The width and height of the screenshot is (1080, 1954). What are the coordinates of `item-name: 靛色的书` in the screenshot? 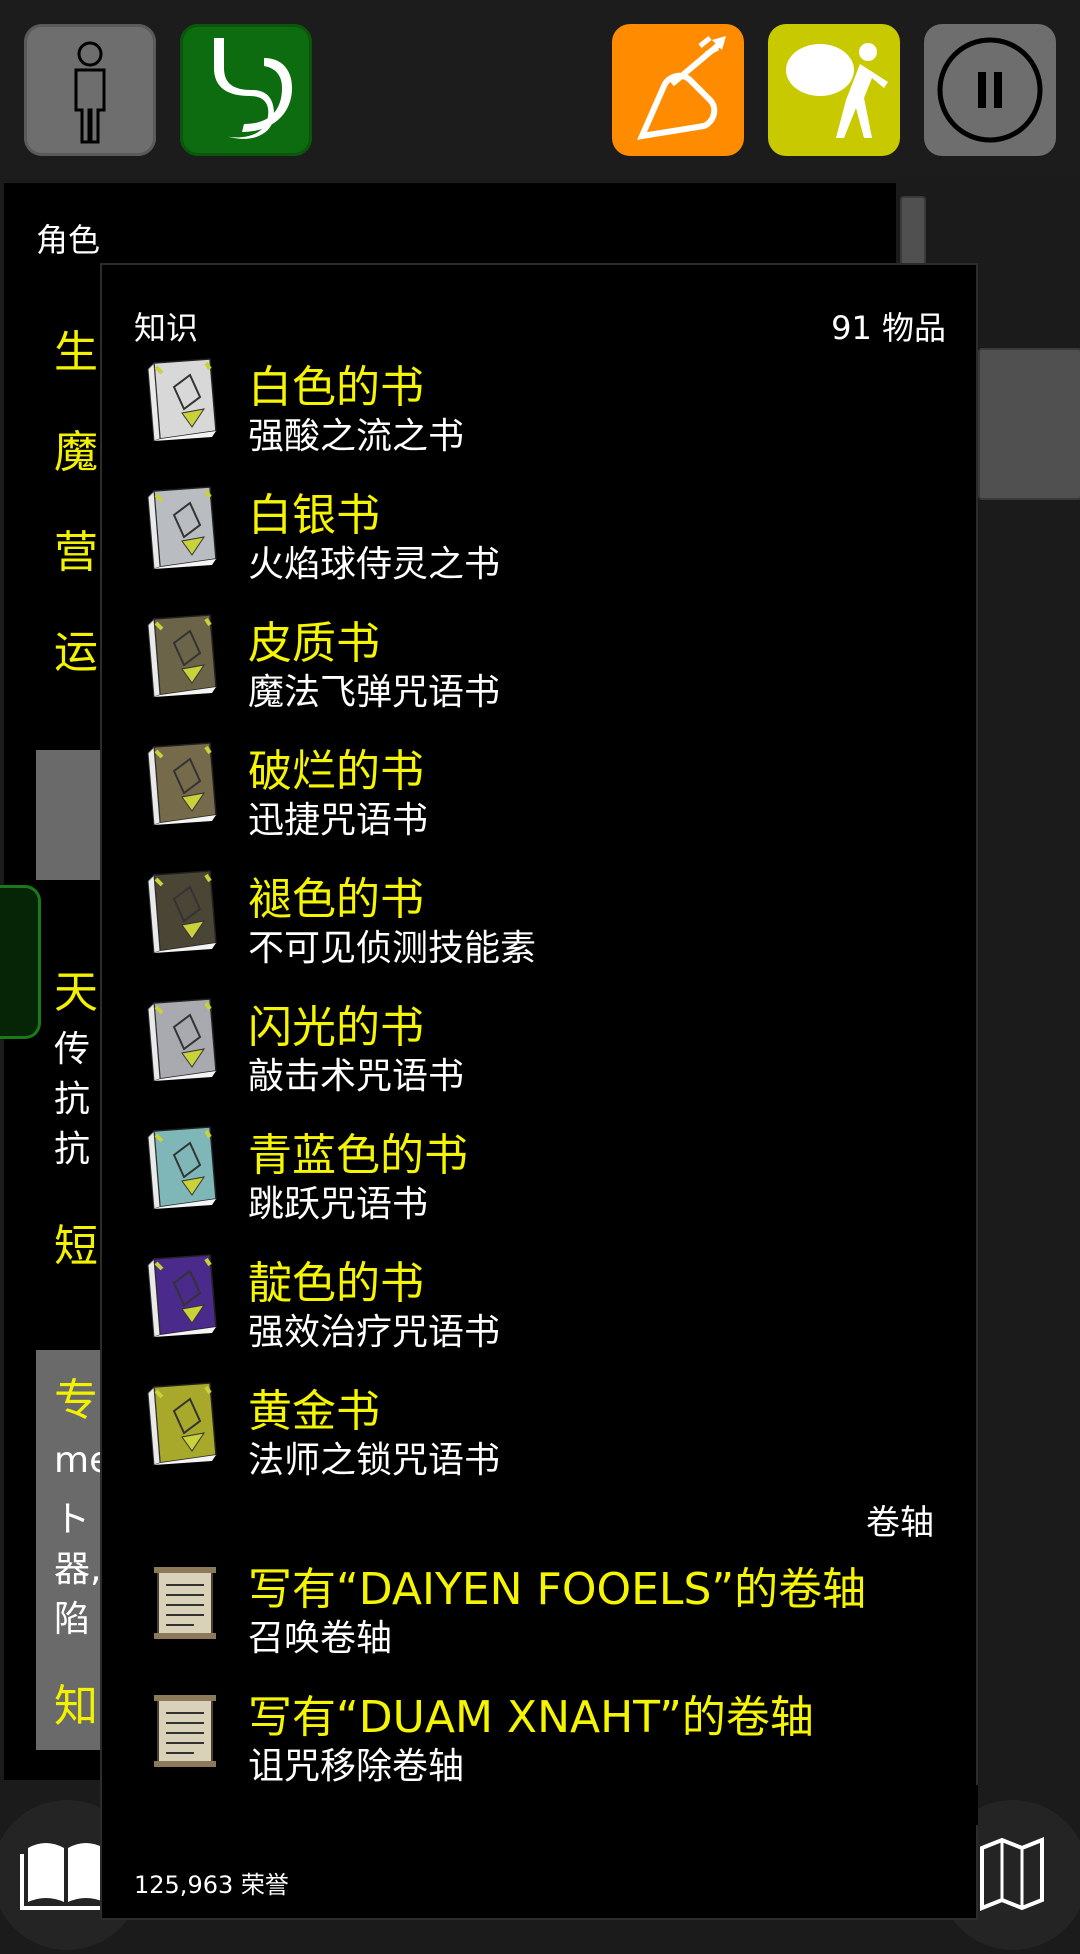 It's located at (336, 1283).